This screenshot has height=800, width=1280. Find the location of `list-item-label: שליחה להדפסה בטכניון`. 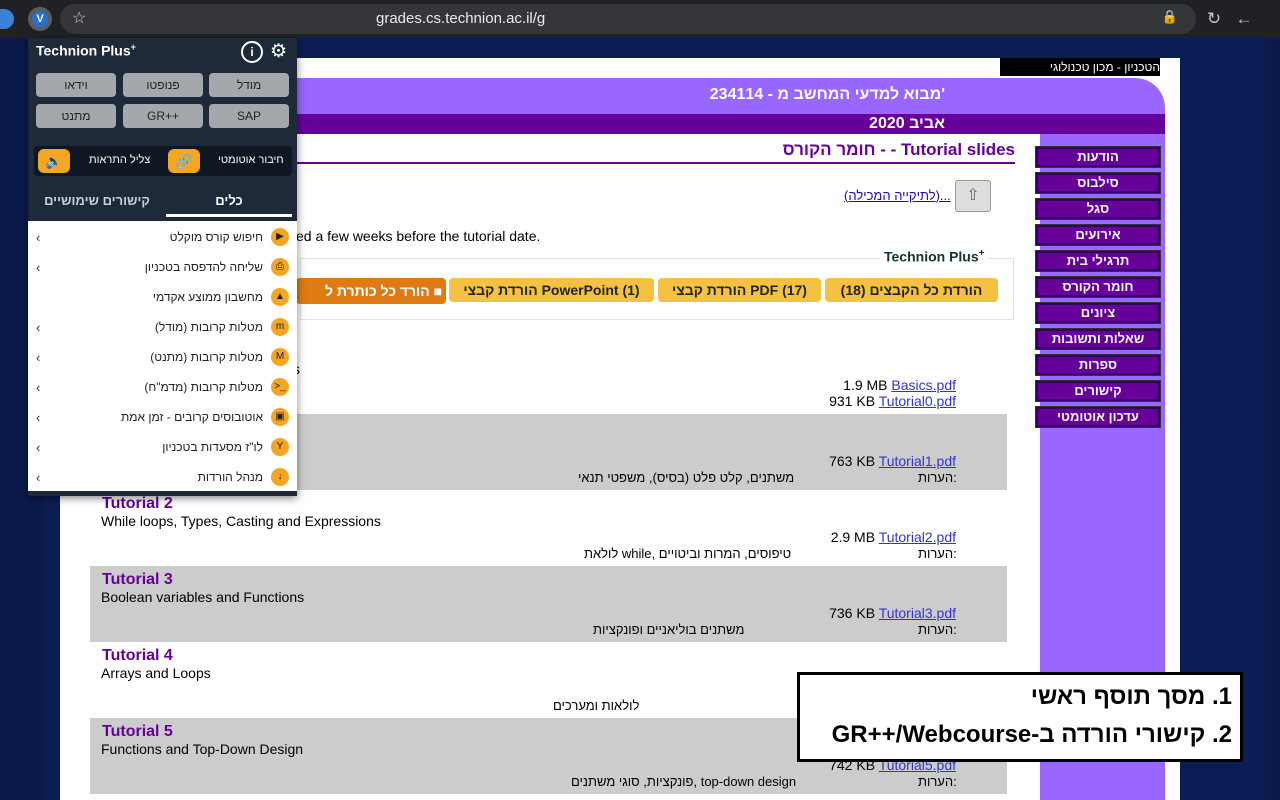

list-item-label: שליחה להדפסה בטכניון is located at coordinates (203, 267).